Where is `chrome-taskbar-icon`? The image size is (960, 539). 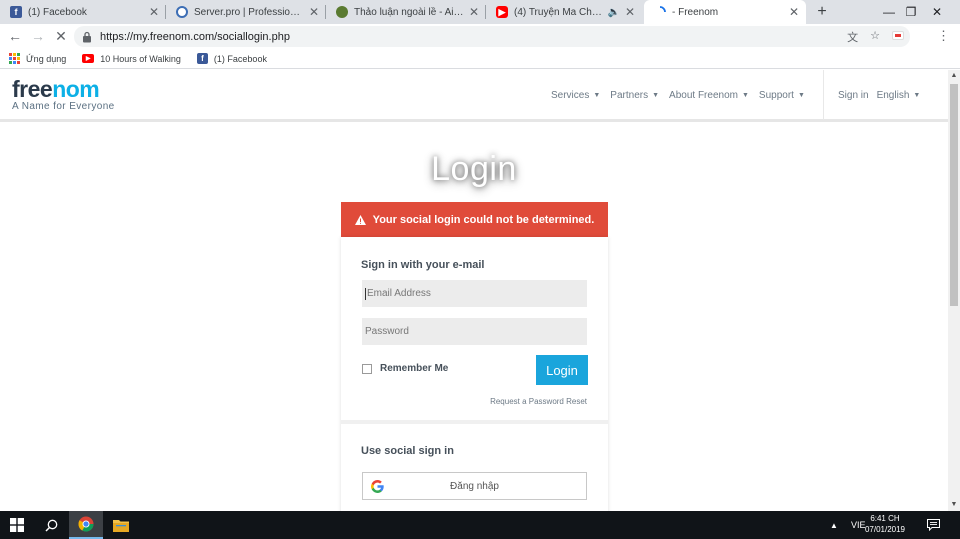 chrome-taskbar-icon is located at coordinates (86, 525).